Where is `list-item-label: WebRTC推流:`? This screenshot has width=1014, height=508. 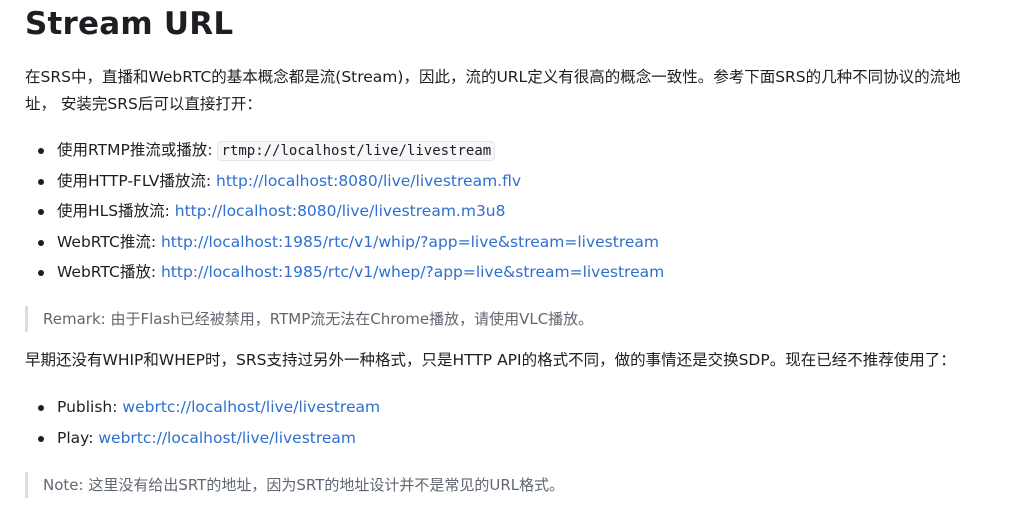
list-item-label: WebRTC推流: is located at coordinates (109, 241).